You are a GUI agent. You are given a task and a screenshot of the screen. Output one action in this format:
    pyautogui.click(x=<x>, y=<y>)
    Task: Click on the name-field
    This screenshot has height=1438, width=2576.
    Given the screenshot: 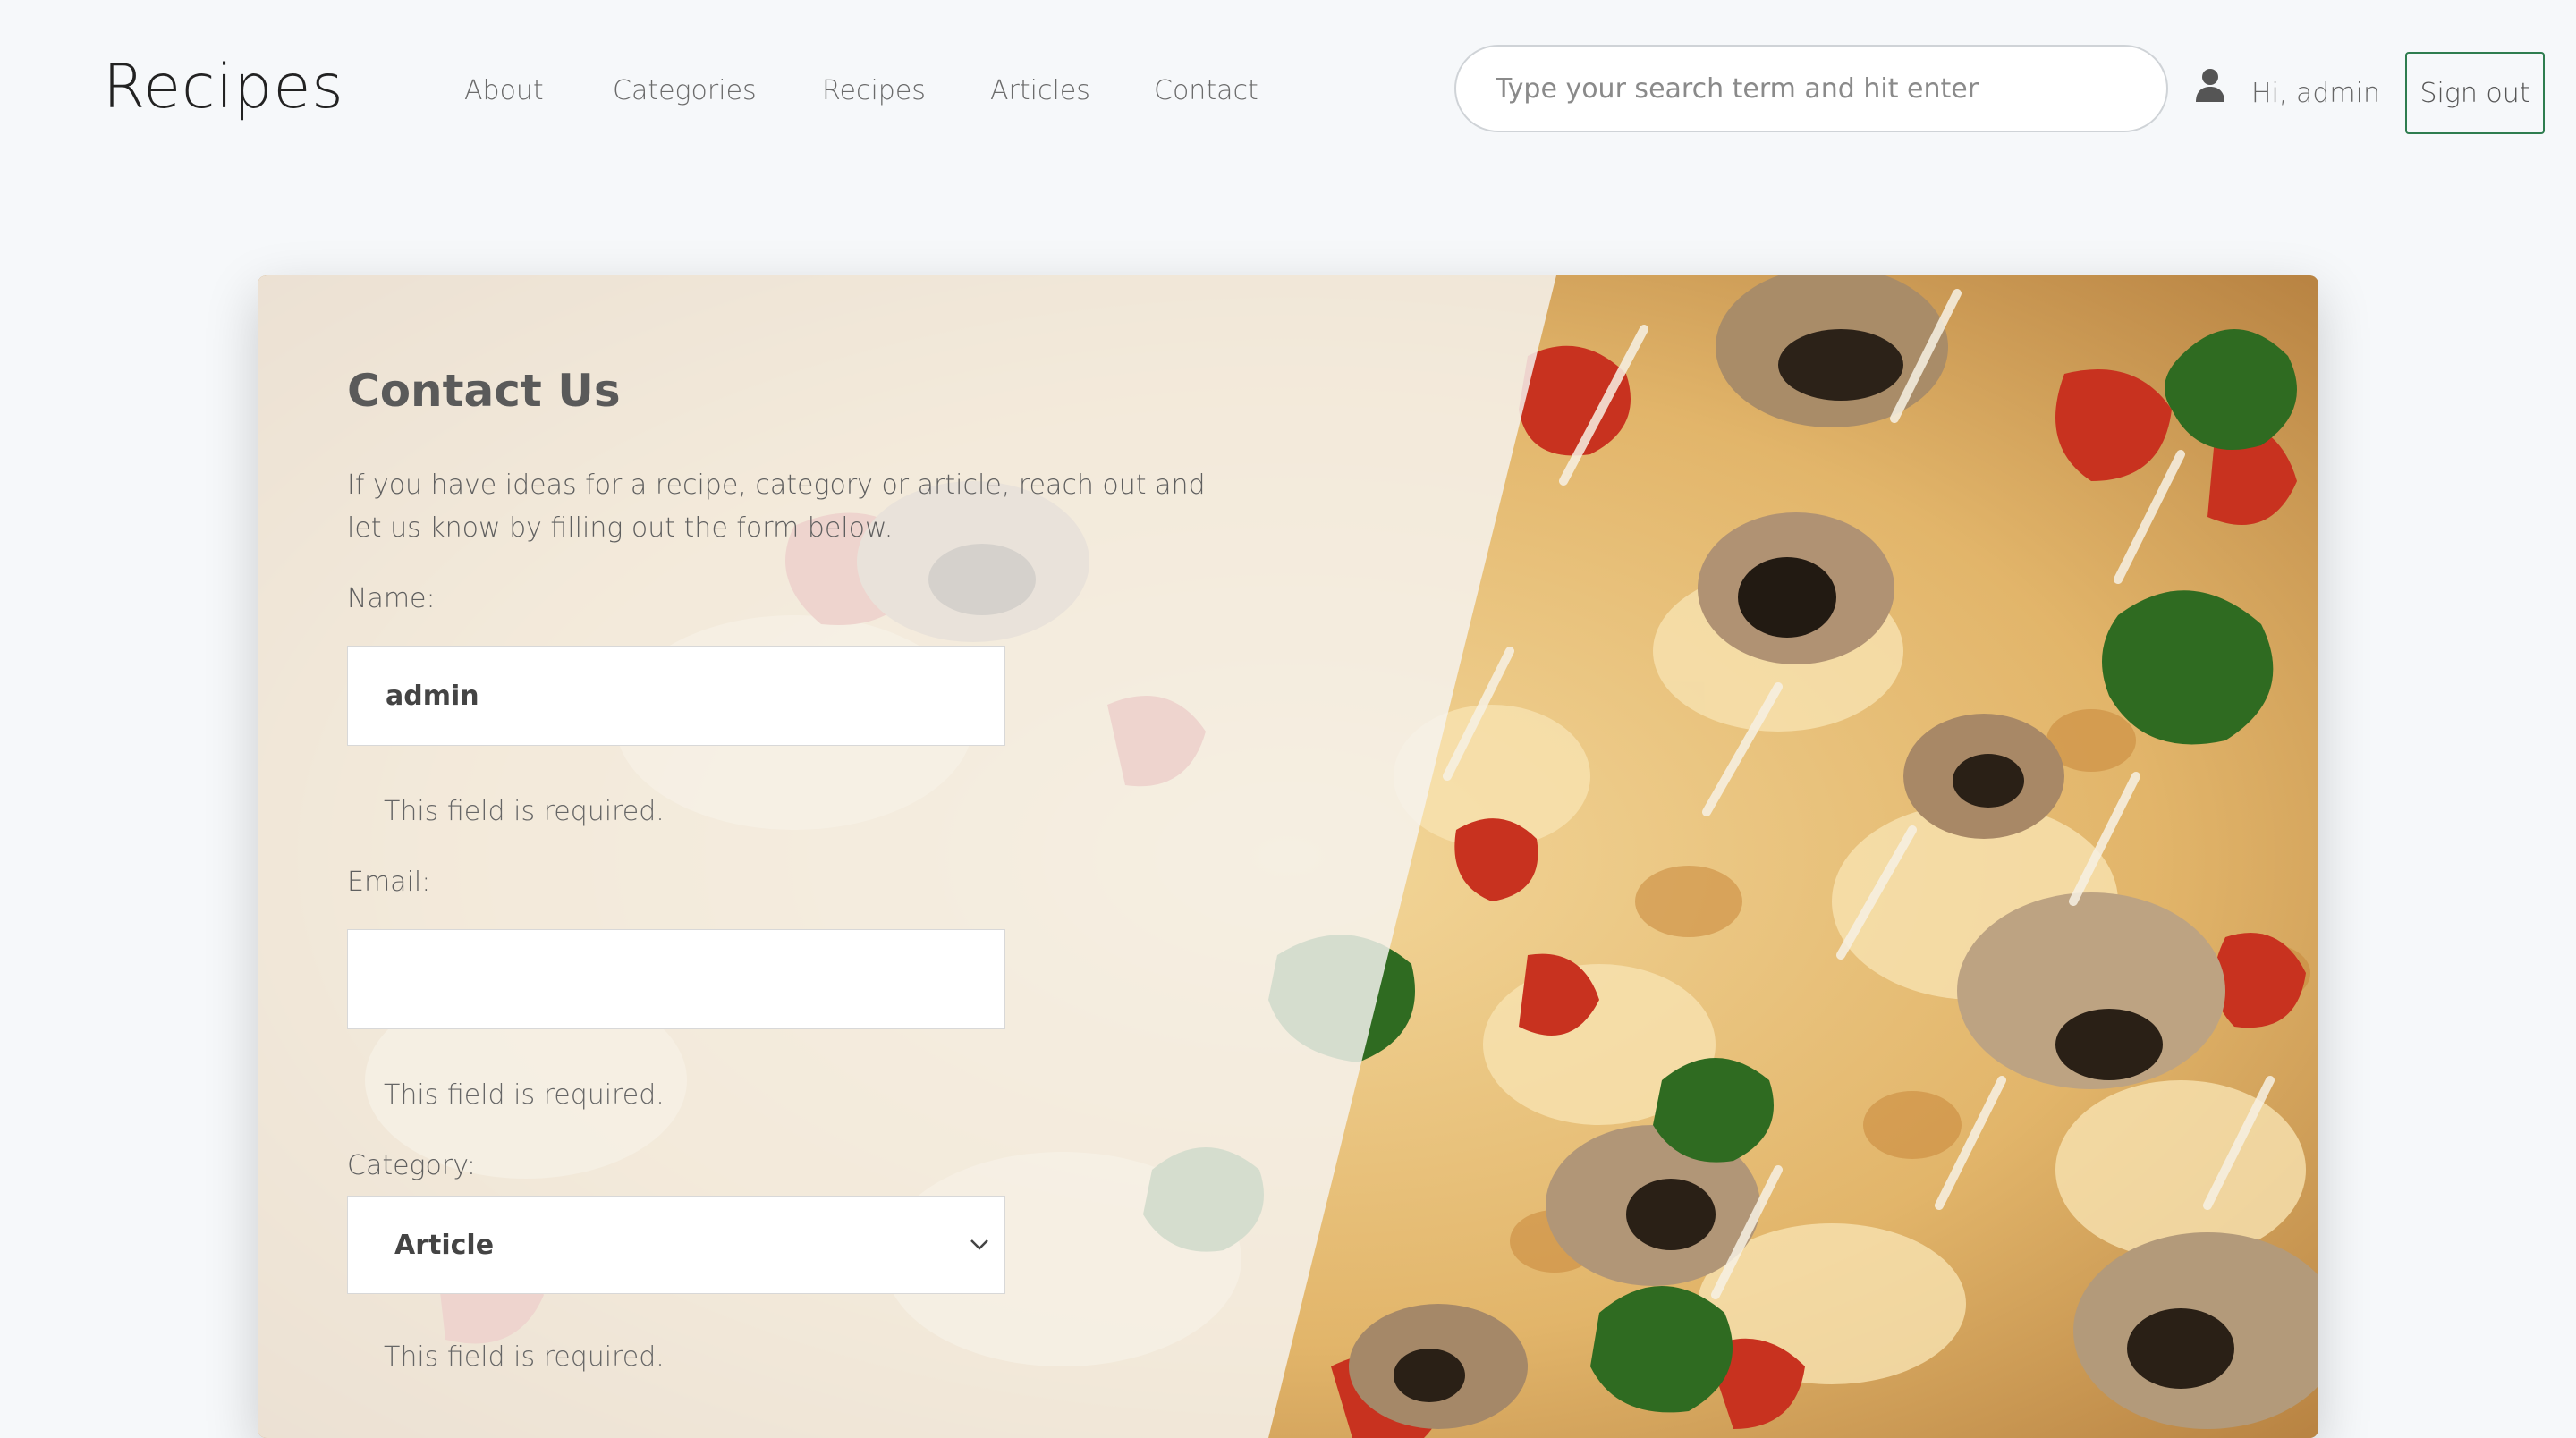 What is the action you would take?
    pyautogui.click(x=676, y=696)
    